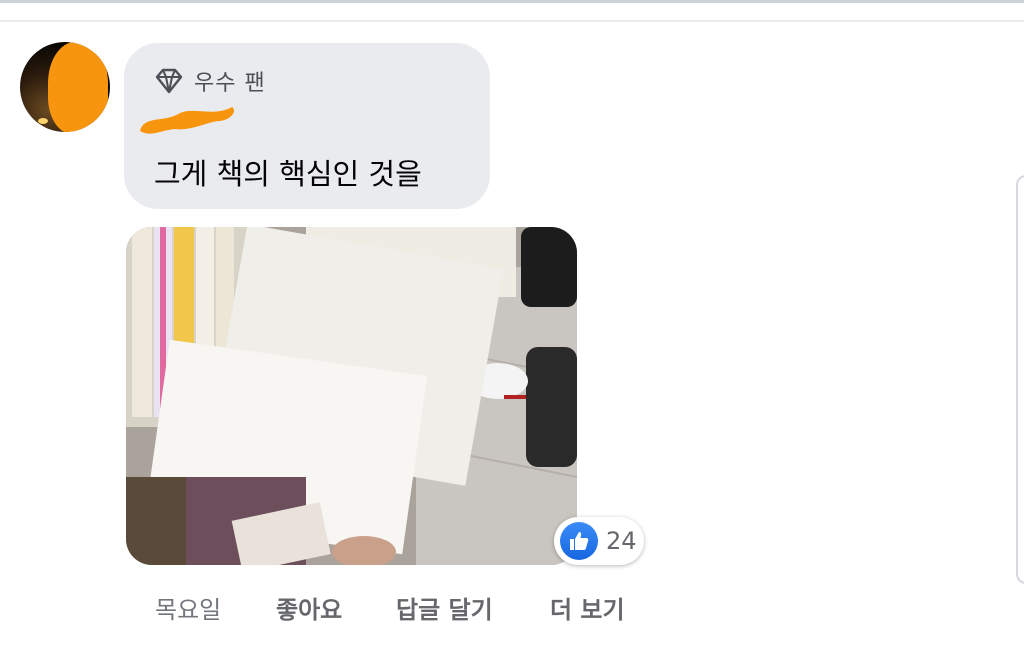 The height and width of the screenshot is (660, 1024). What do you see at coordinates (230, 83) in the screenshot?
I see `badge-label: 우수 팬` at bounding box center [230, 83].